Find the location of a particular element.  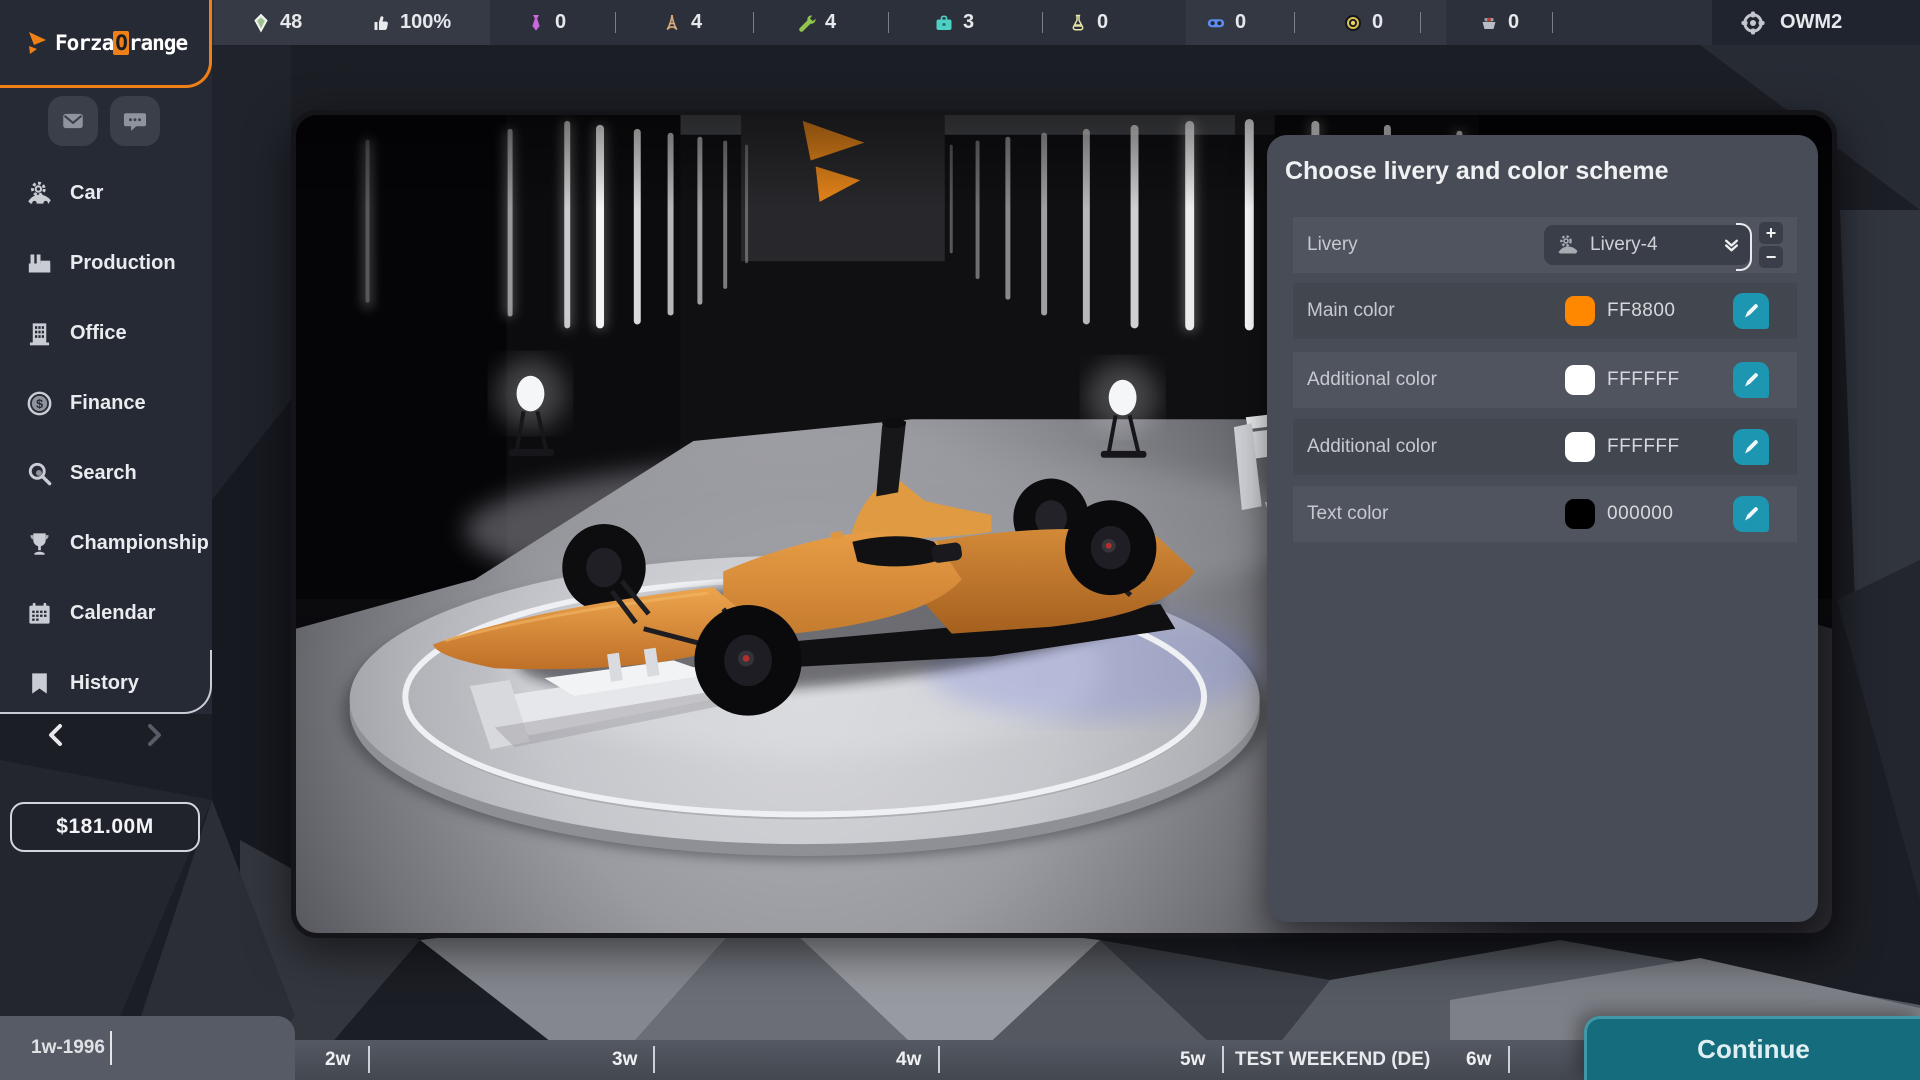

logo-text: ForzaOrange is located at coordinates (121, 42).